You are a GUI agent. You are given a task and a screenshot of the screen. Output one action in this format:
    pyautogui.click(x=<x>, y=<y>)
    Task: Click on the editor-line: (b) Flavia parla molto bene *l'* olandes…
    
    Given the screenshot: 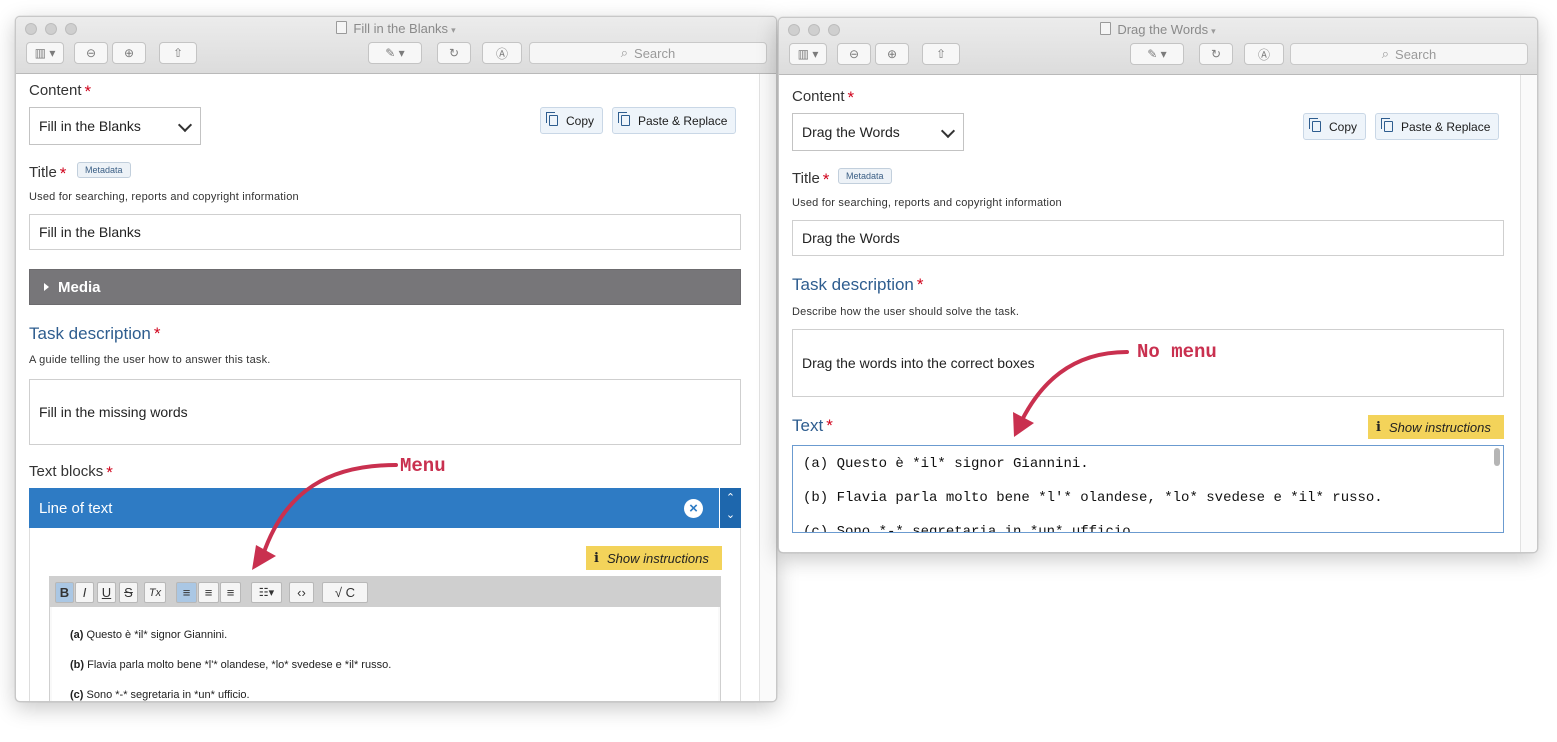 What is the action you would take?
    pyautogui.click(x=231, y=665)
    